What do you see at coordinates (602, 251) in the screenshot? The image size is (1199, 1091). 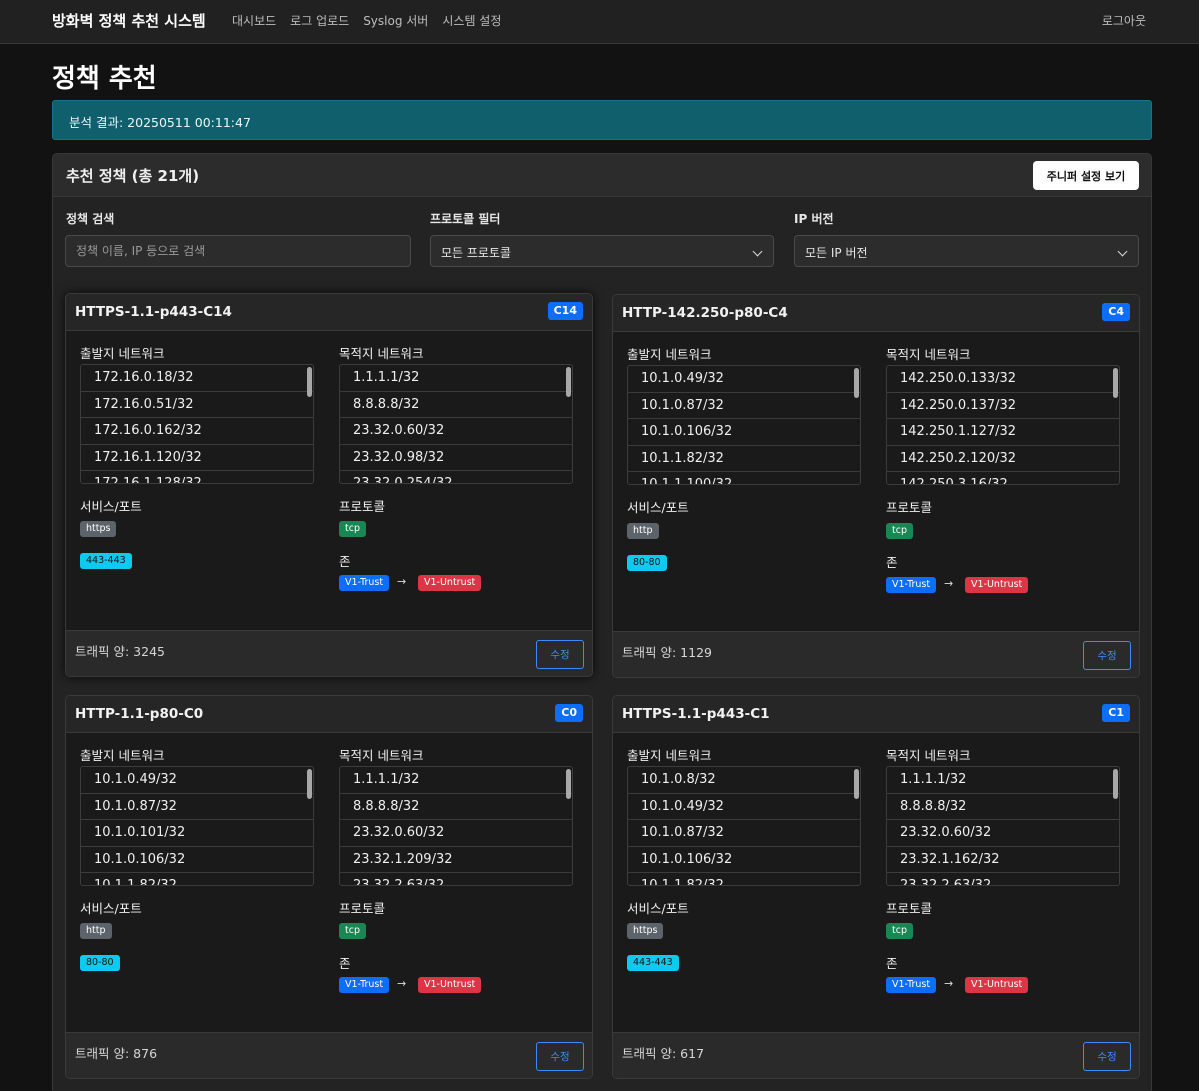 I see `protocol-filter-select: 모든 프로토콜` at bounding box center [602, 251].